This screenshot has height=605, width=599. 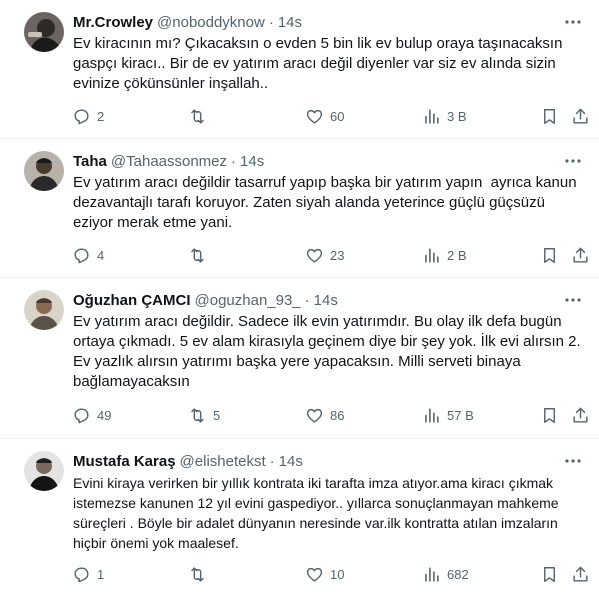 I want to click on view-count: 2 B, so click(x=457, y=255).